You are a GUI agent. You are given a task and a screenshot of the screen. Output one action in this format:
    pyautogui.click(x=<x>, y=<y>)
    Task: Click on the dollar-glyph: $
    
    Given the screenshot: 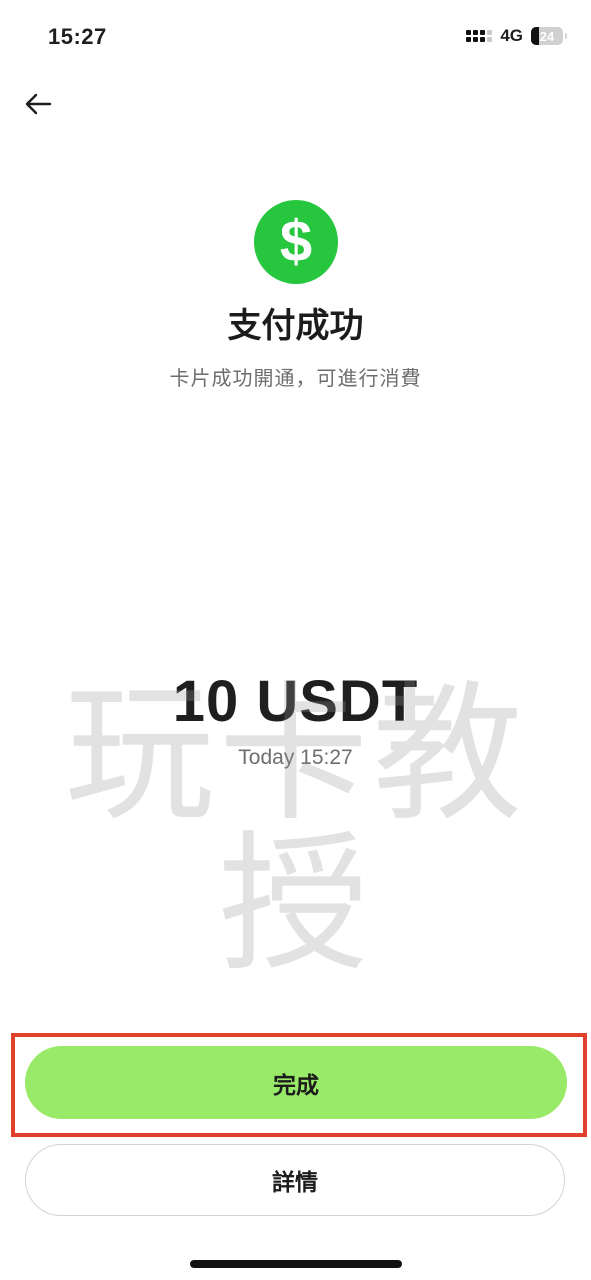 What is the action you would take?
    pyautogui.click(x=296, y=241)
    